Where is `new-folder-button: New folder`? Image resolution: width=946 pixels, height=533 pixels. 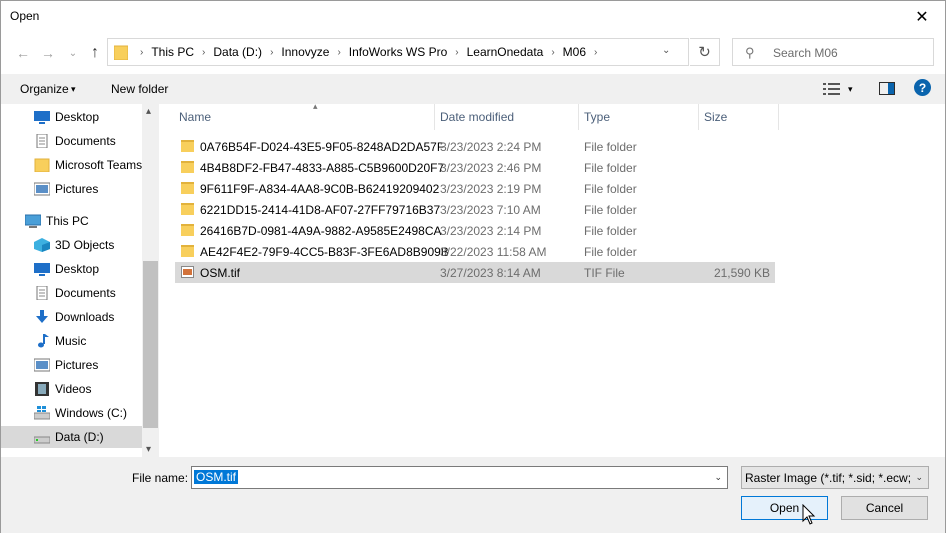
new-folder-button: New folder is located at coordinates (139, 89).